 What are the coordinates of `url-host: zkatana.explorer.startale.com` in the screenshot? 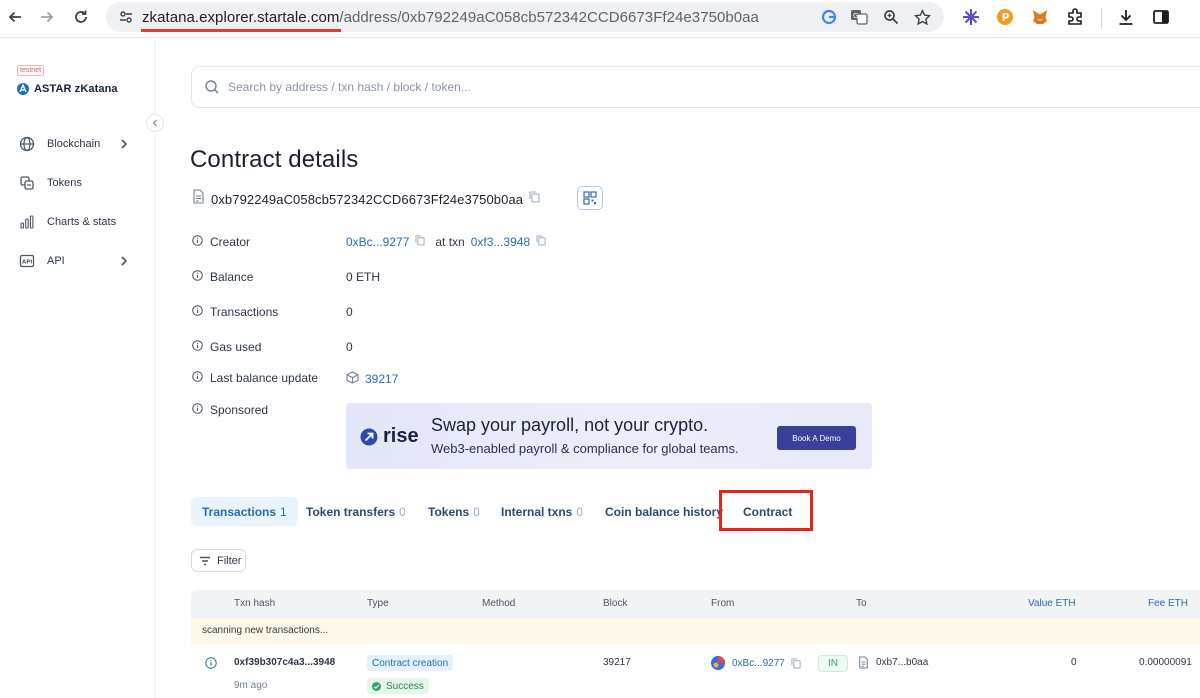 It's located at (241, 17).